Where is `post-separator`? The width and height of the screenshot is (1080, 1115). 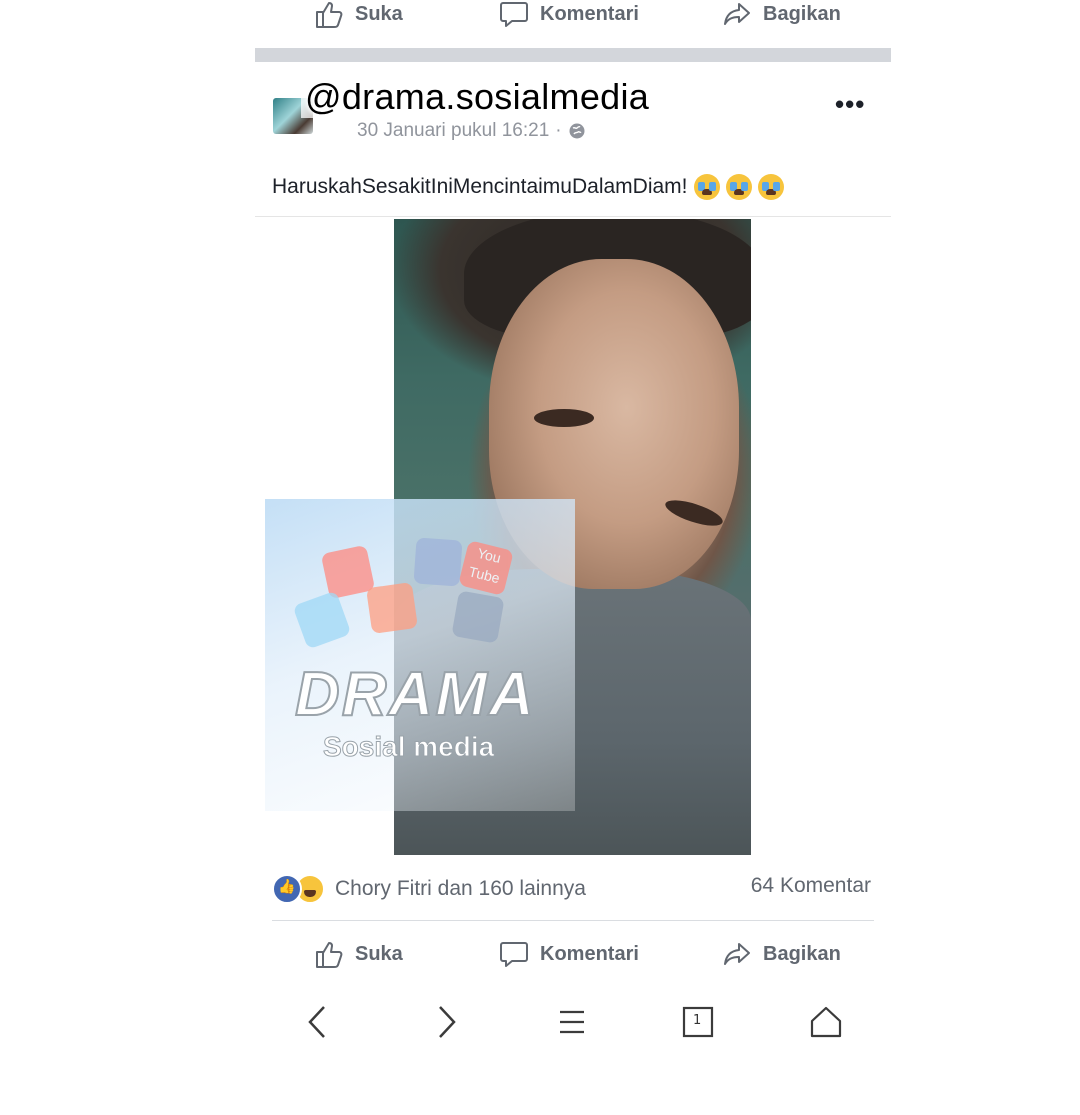 post-separator is located at coordinates (573, 55).